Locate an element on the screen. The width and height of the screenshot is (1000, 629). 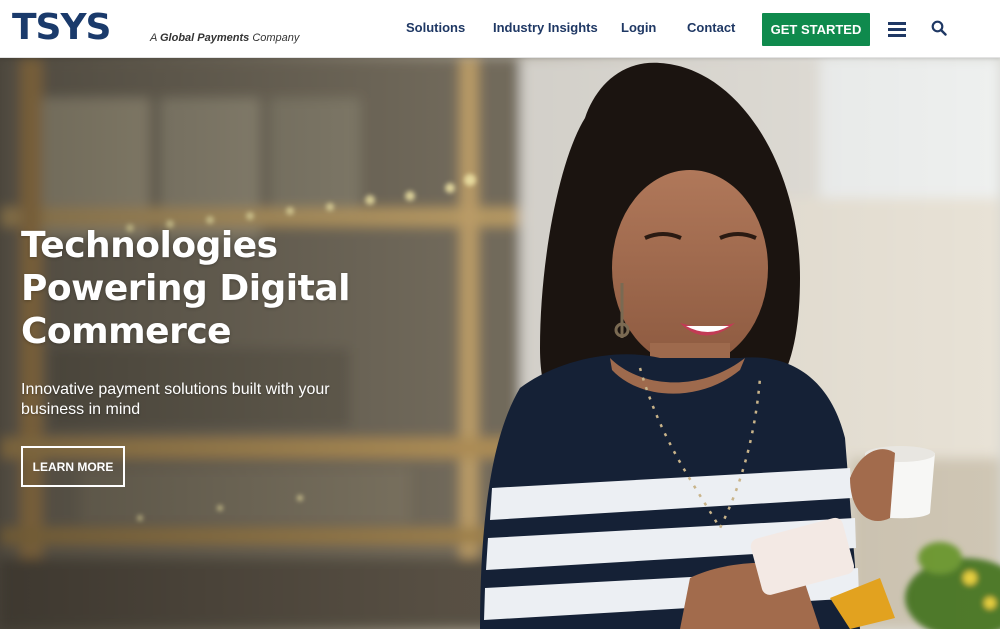
tagline: A Global Payments Company is located at coordinates (224, 38).